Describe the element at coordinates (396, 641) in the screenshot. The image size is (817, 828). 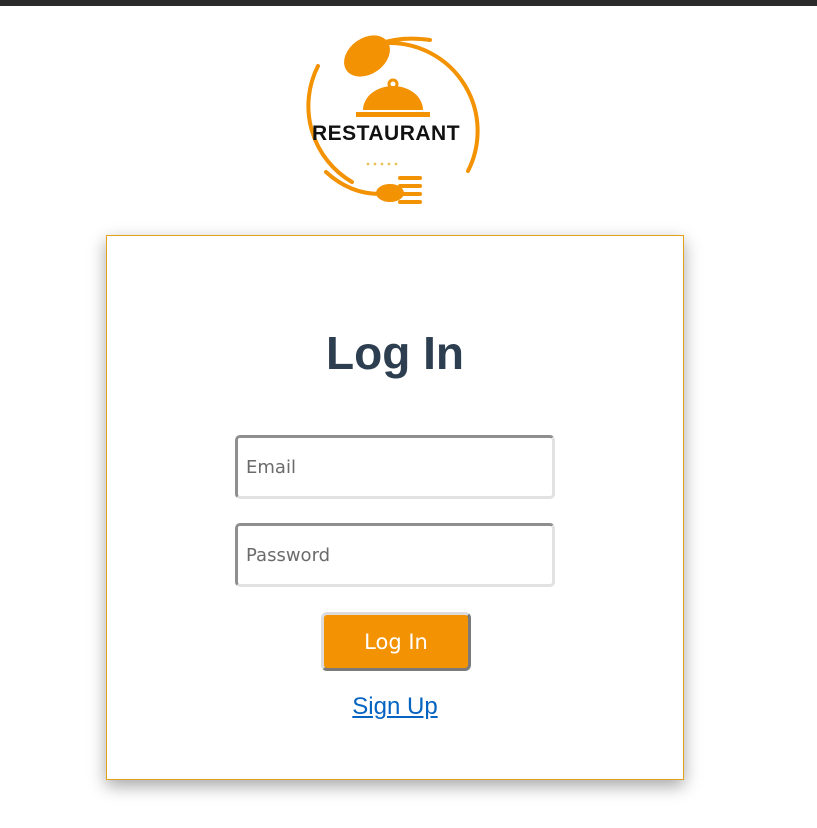
I see `login-button: Log In` at that location.